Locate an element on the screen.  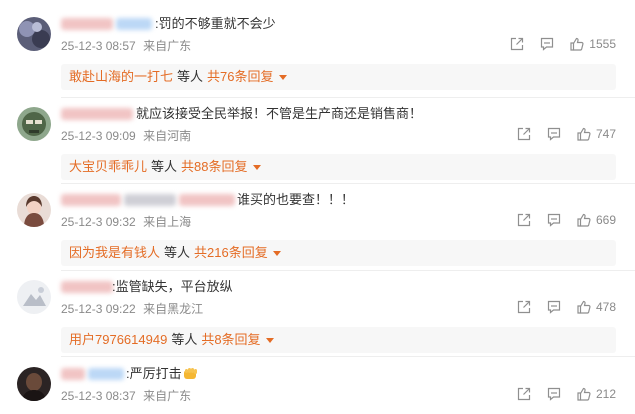
comment-meta: 25-12-3 09:22 来自黑龙江 is located at coordinates (132, 309).